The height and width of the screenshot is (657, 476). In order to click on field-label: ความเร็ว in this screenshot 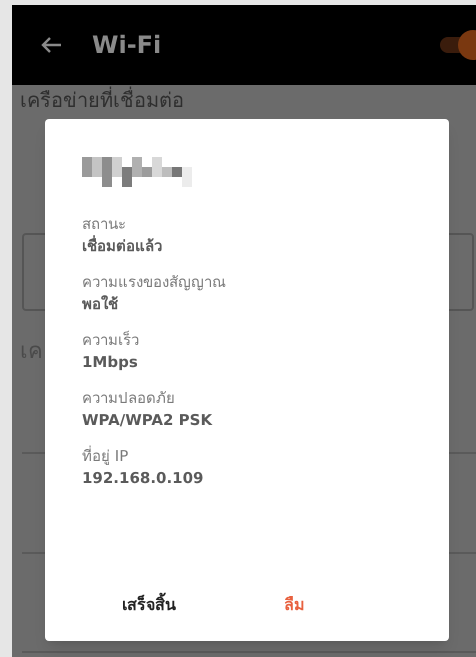, I will do `click(110, 340)`.